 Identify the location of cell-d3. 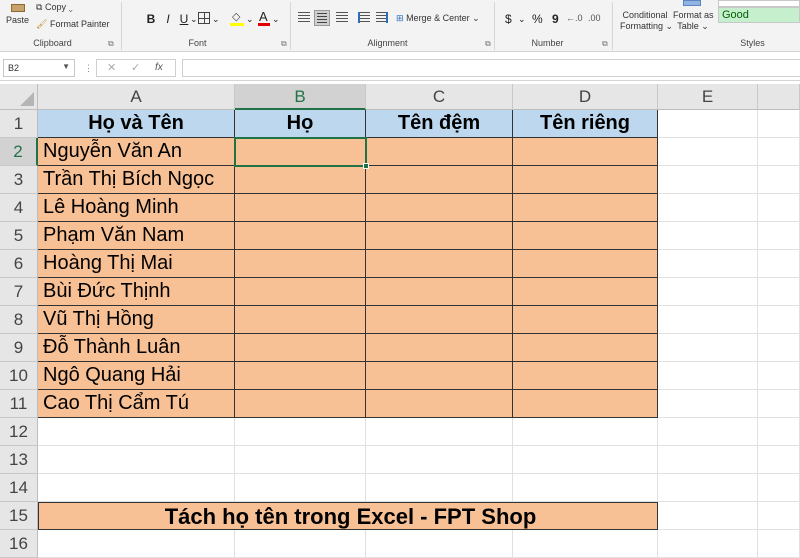
(585, 180).